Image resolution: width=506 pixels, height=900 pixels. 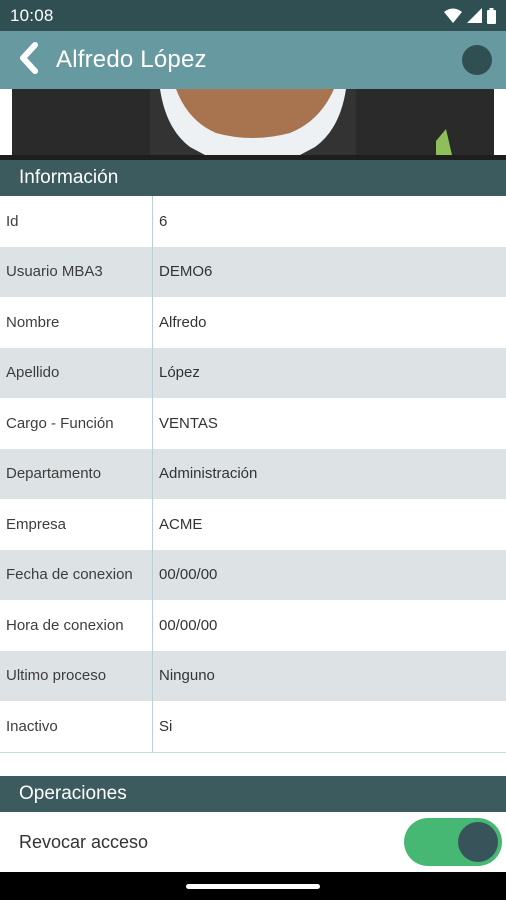 I want to click on row-value: Administración, so click(x=208, y=474).